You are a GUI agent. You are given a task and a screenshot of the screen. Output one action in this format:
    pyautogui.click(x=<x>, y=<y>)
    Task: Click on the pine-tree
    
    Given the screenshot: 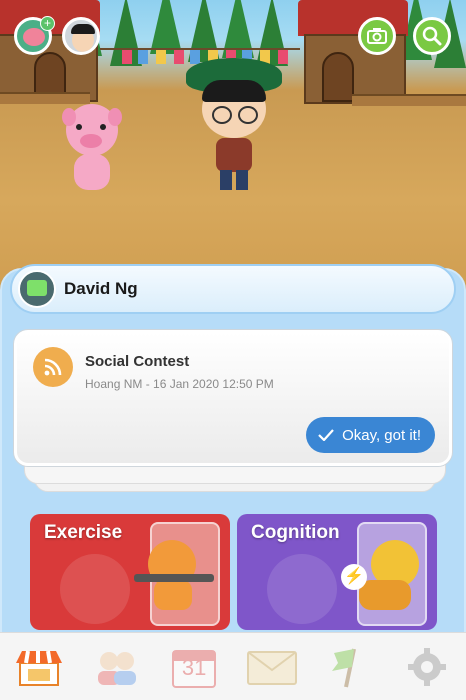 What is the action you would take?
    pyautogui.click(x=166, y=27)
    